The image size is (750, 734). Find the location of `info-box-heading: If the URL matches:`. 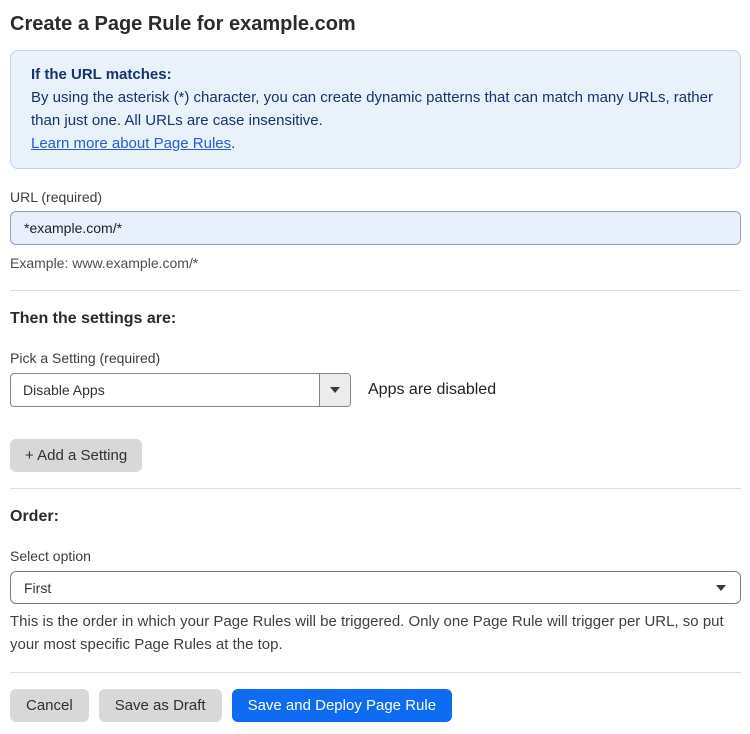

info-box-heading: If the URL matches: is located at coordinates (101, 74).